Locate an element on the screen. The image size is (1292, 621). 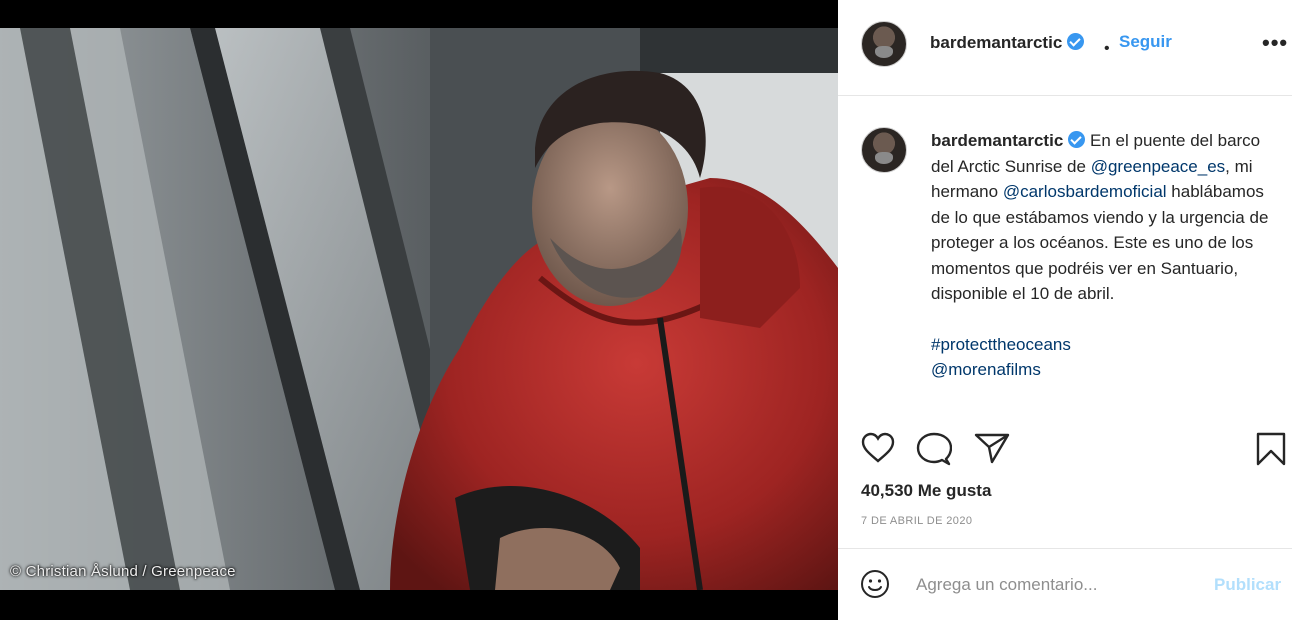
smiley-icon is located at coordinates (875, 584).